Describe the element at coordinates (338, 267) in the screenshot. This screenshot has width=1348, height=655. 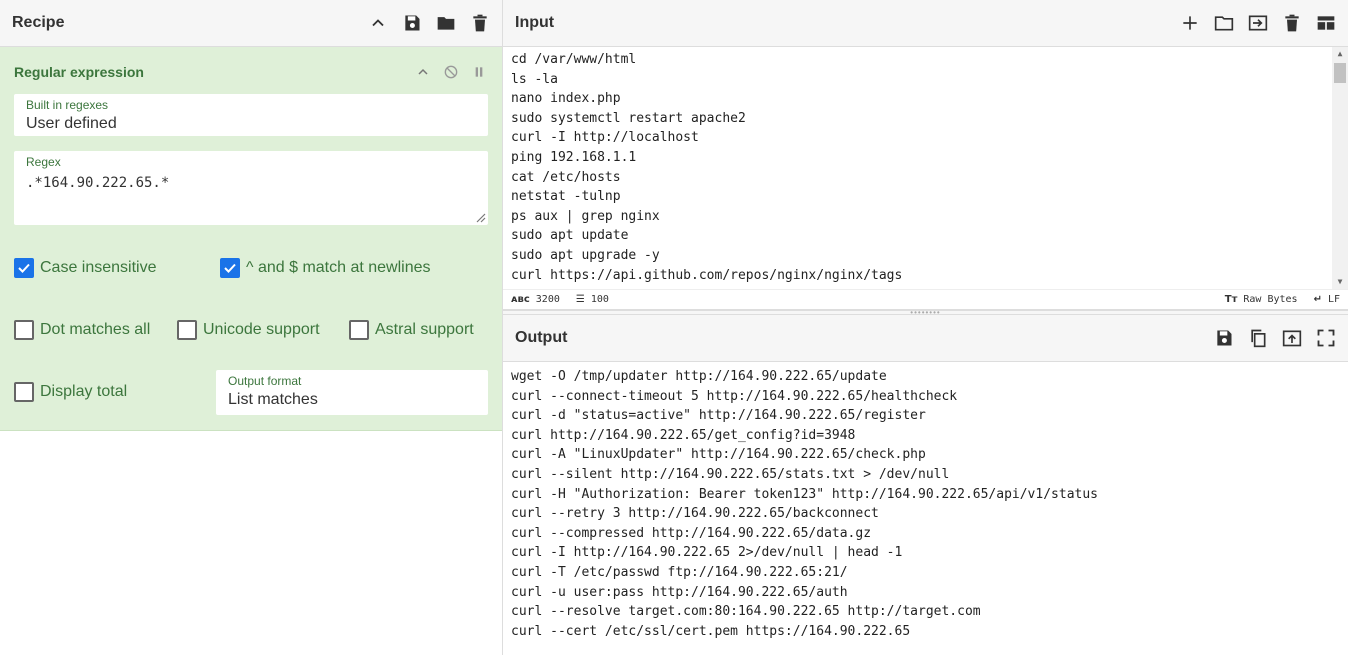
I see `checkbox-label: ^ and $ match at newlines` at that location.